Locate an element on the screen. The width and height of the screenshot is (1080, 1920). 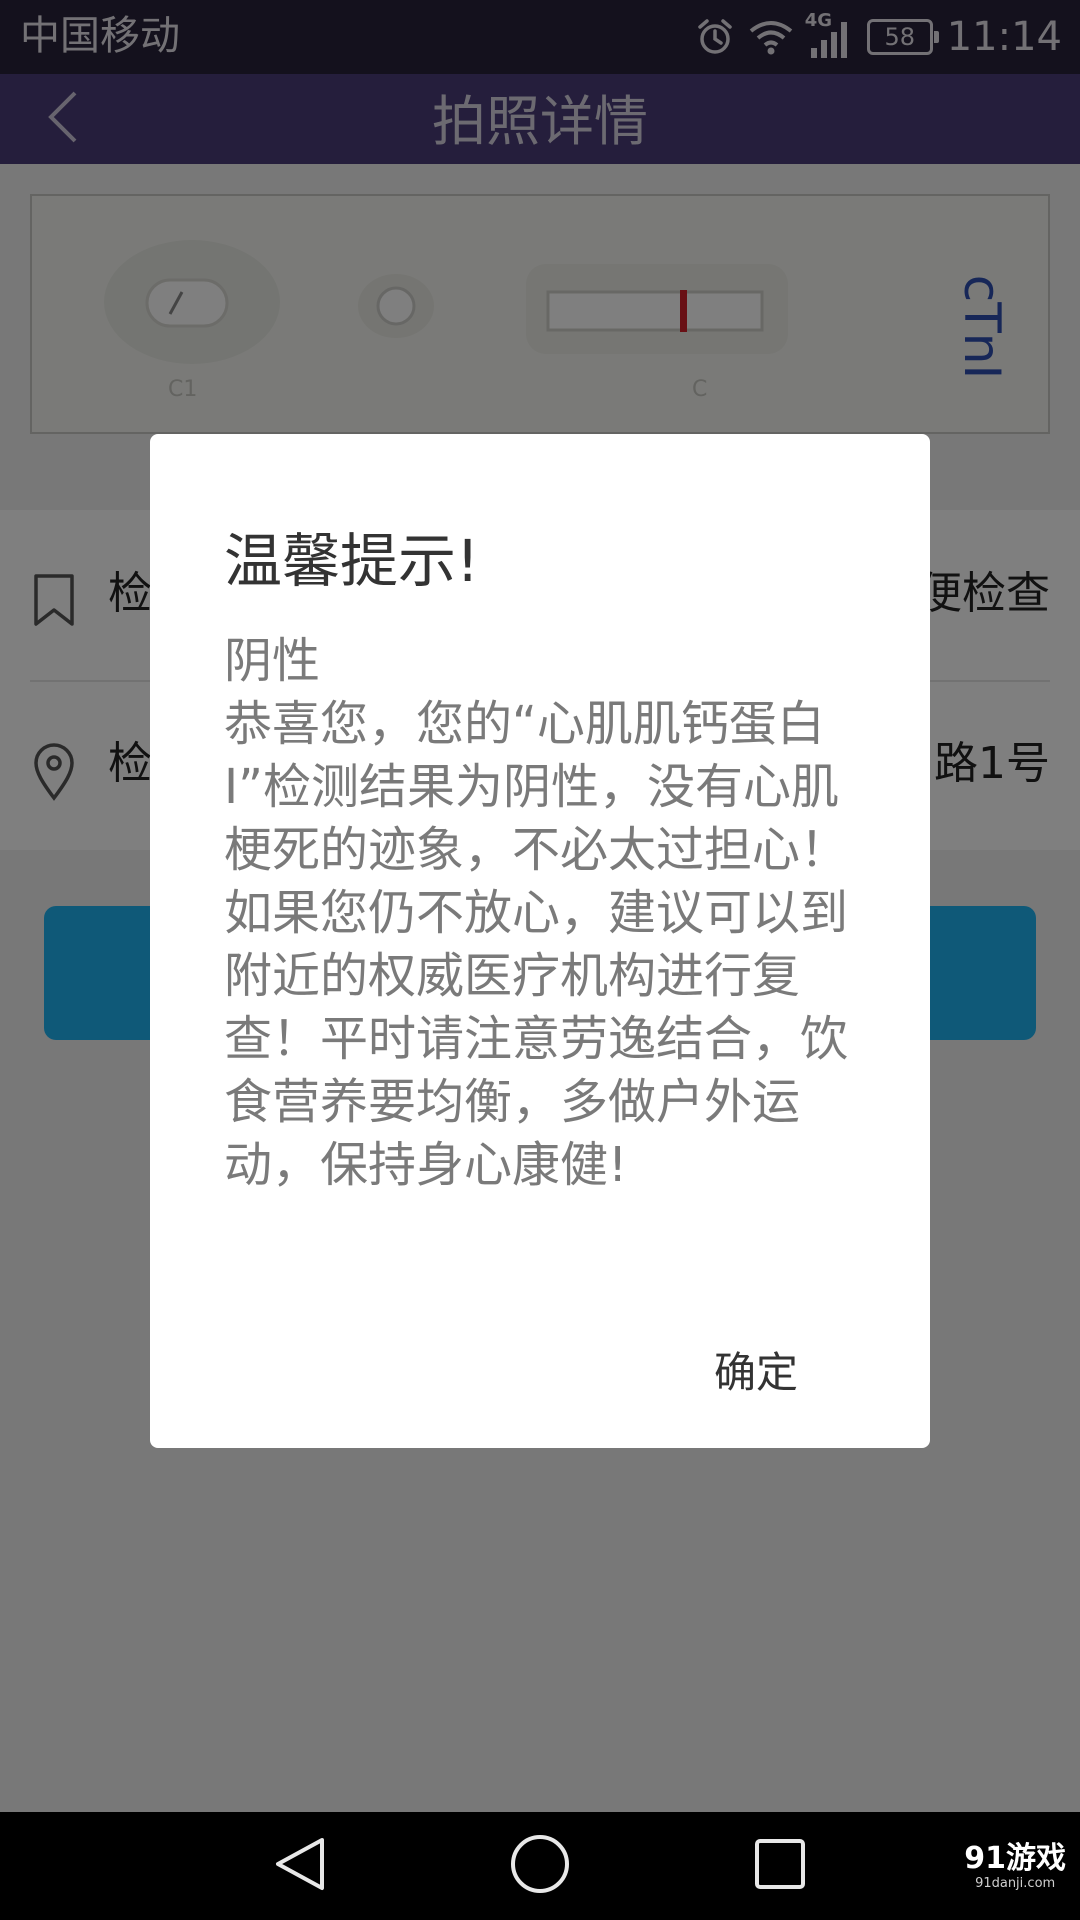
watermark-logo: 91游戏 91danji.com is located at coordinates (1015, 1867).